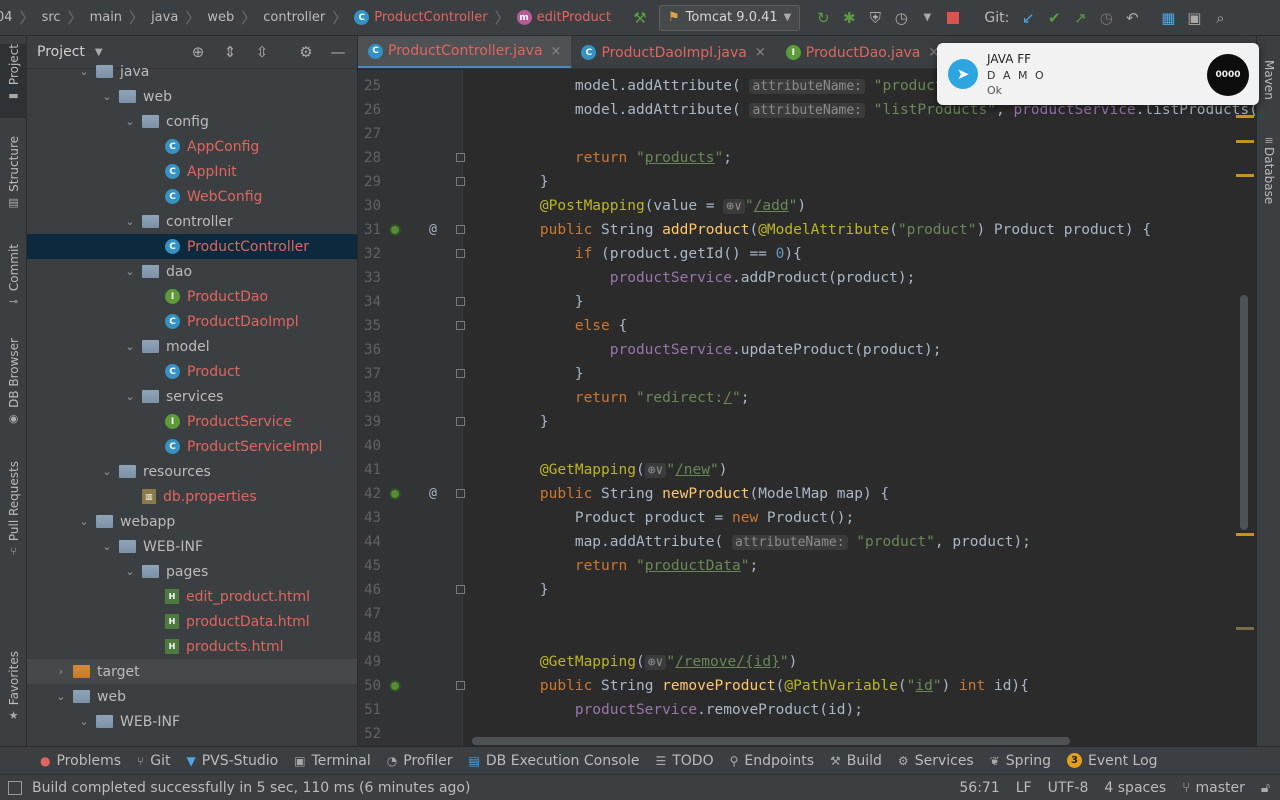 The height and width of the screenshot is (800, 1280). I want to click on git-history-icon: ◷, so click(1106, 18).